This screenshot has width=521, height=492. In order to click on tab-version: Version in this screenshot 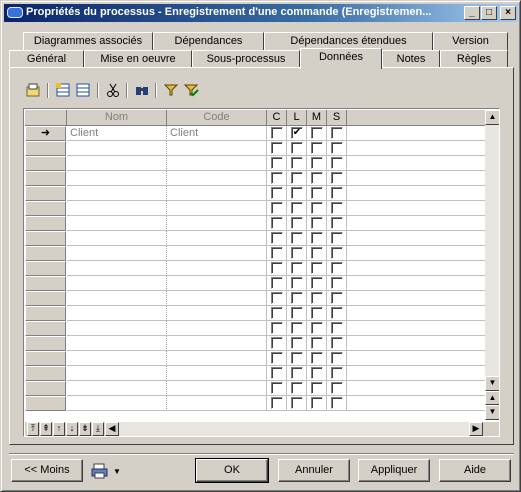, I will do `click(470, 41)`.